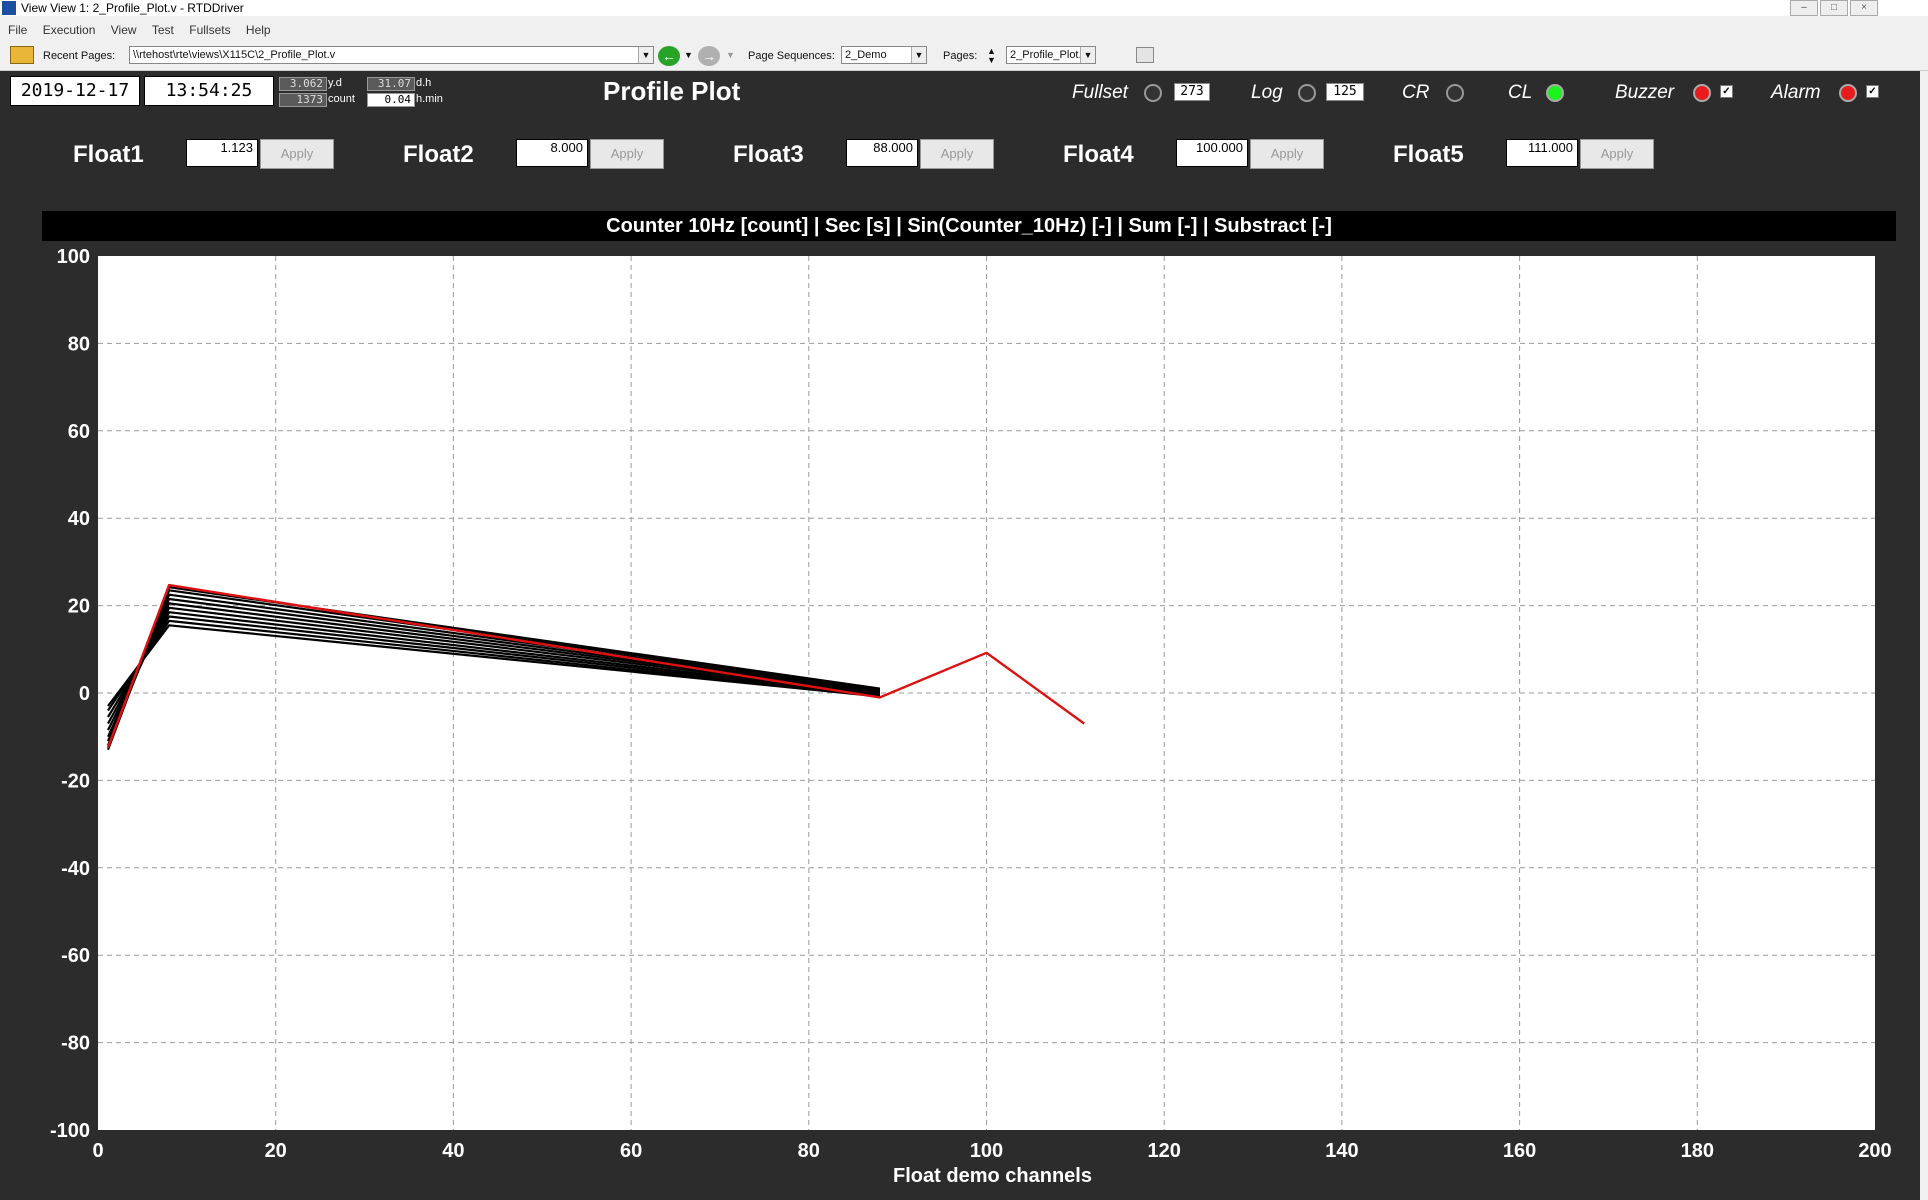 This screenshot has height=1200, width=1928. What do you see at coordinates (303, 84) in the screenshot?
I see `yd-value: 3.062` at bounding box center [303, 84].